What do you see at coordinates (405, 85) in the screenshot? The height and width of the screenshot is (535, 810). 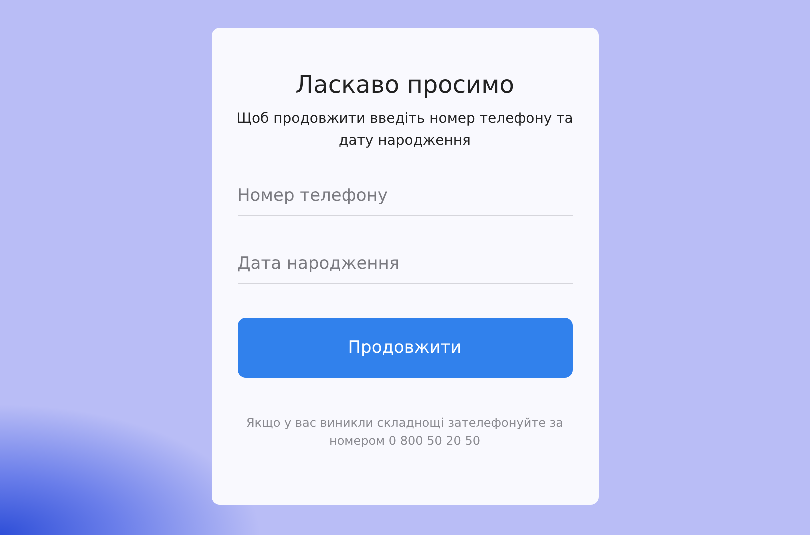 I see `welcome-title: Ласкаво просимо` at bounding box center [405, 85].